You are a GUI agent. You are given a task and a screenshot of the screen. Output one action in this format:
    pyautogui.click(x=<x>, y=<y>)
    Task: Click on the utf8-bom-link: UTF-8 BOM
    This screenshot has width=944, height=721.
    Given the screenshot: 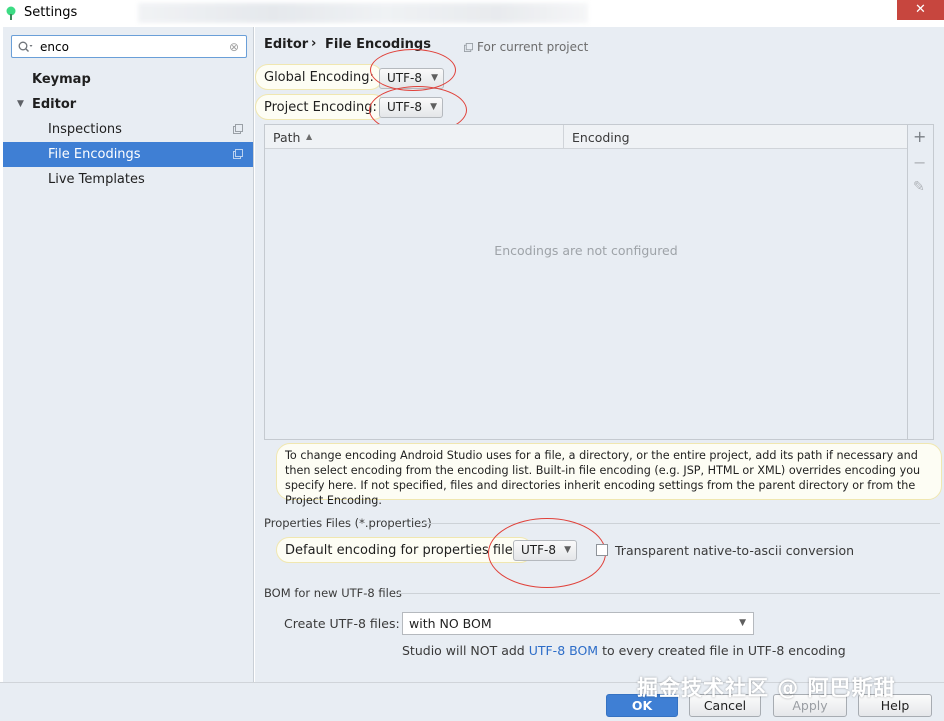 What is the action you would take?
    pyautogui.click(x=563, y=650)
    